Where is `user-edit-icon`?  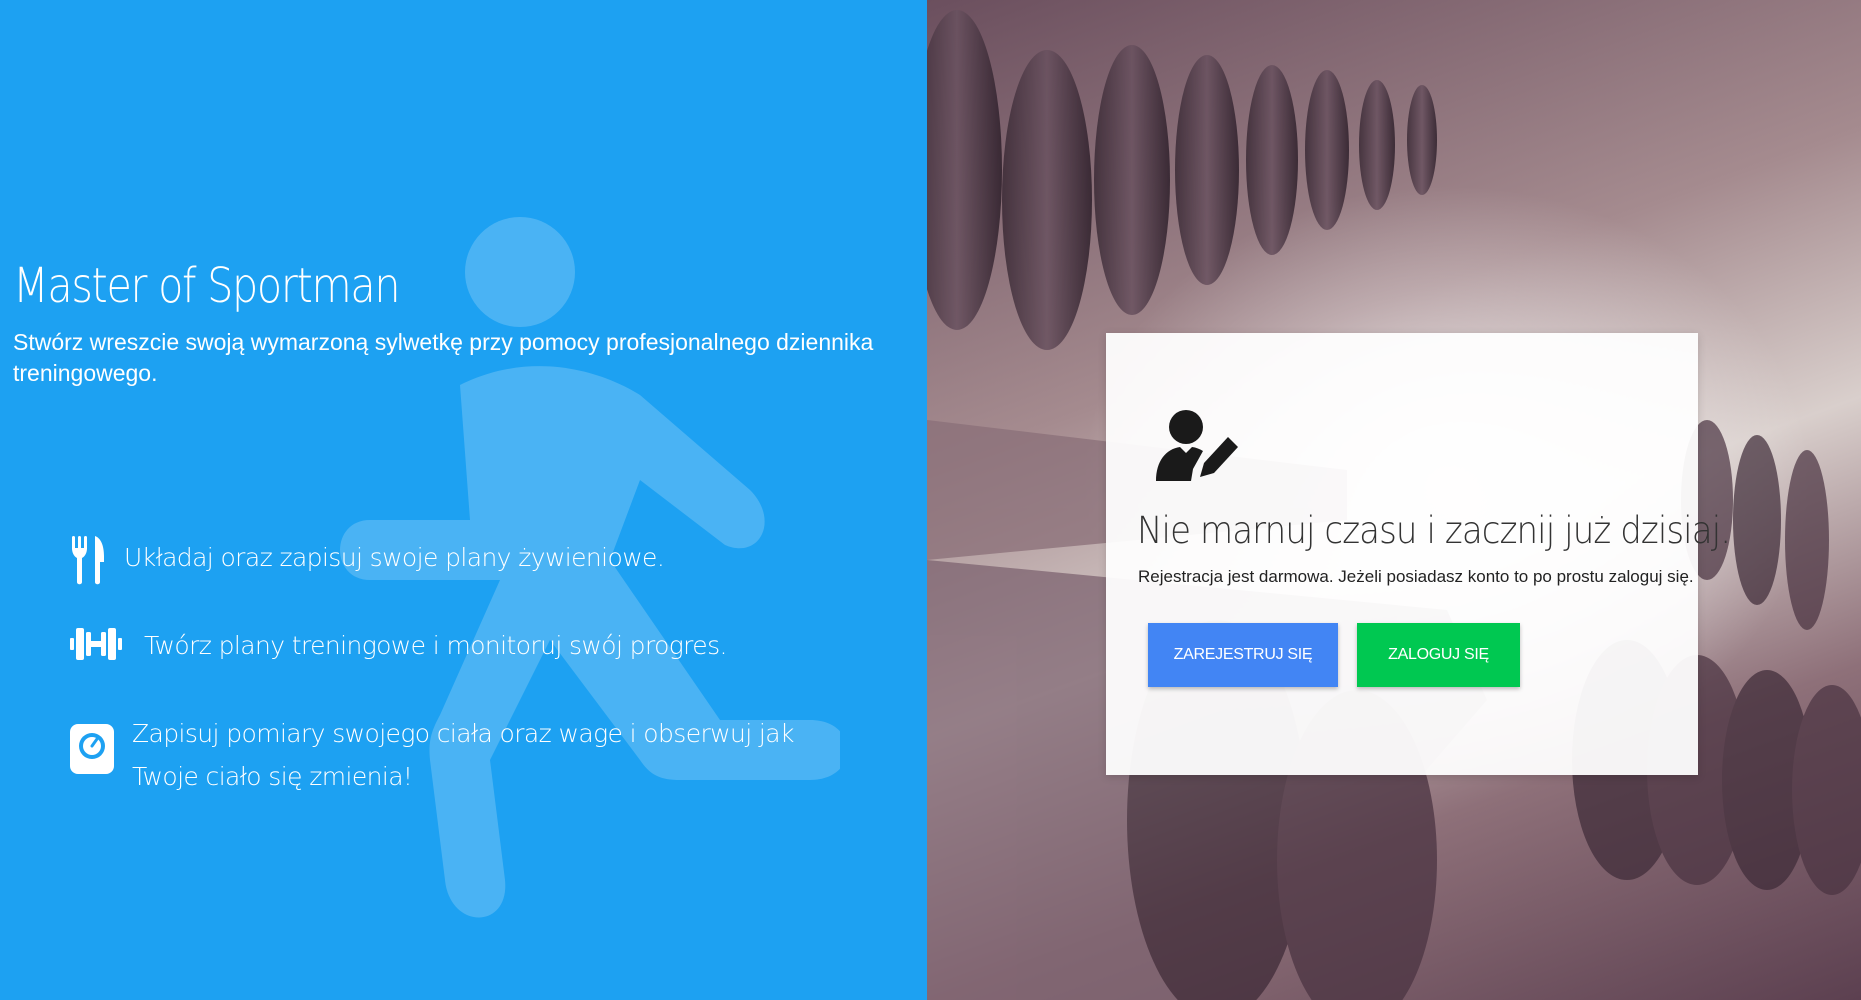 user-edit-icon is located at coordinates (1197, 445).